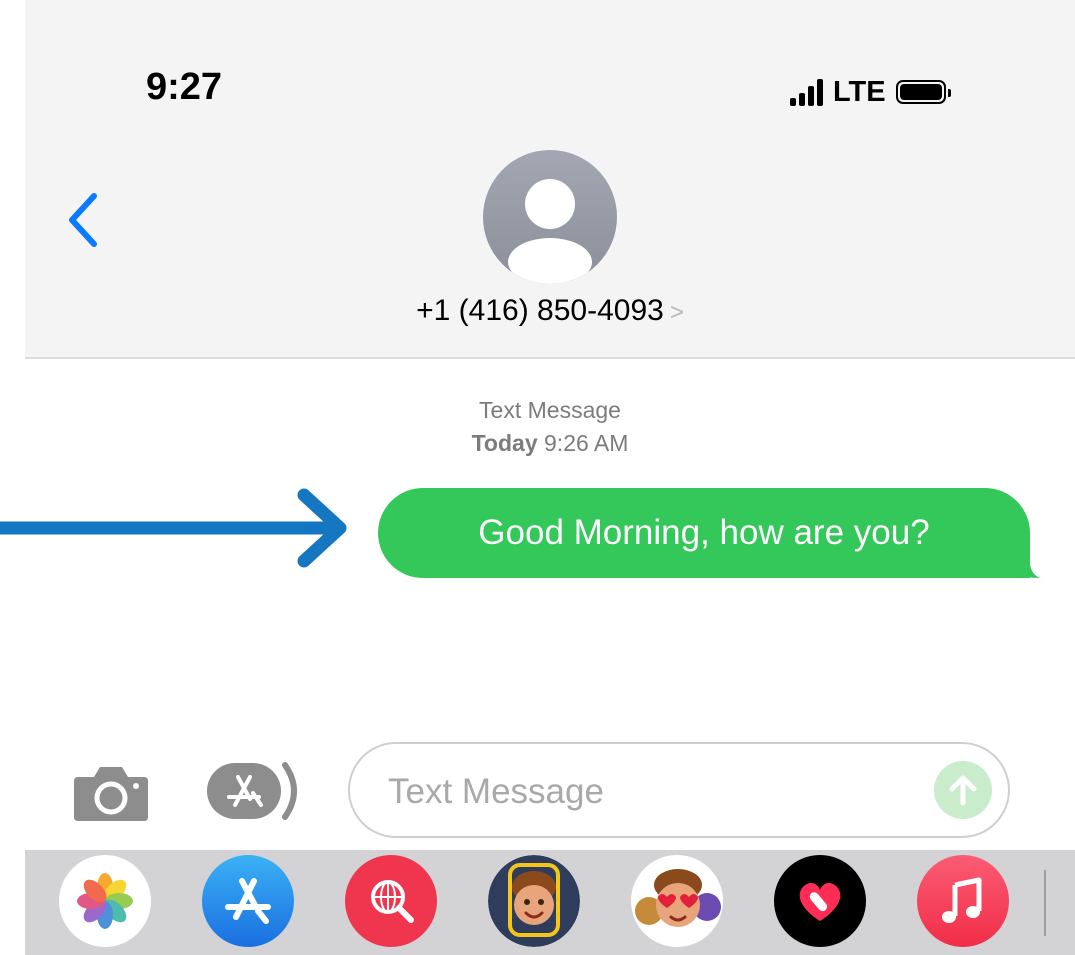  What do you see at coordinates (923, 92) in the screenshot?
I see `battery-icon` at bounding box center [923, 92].